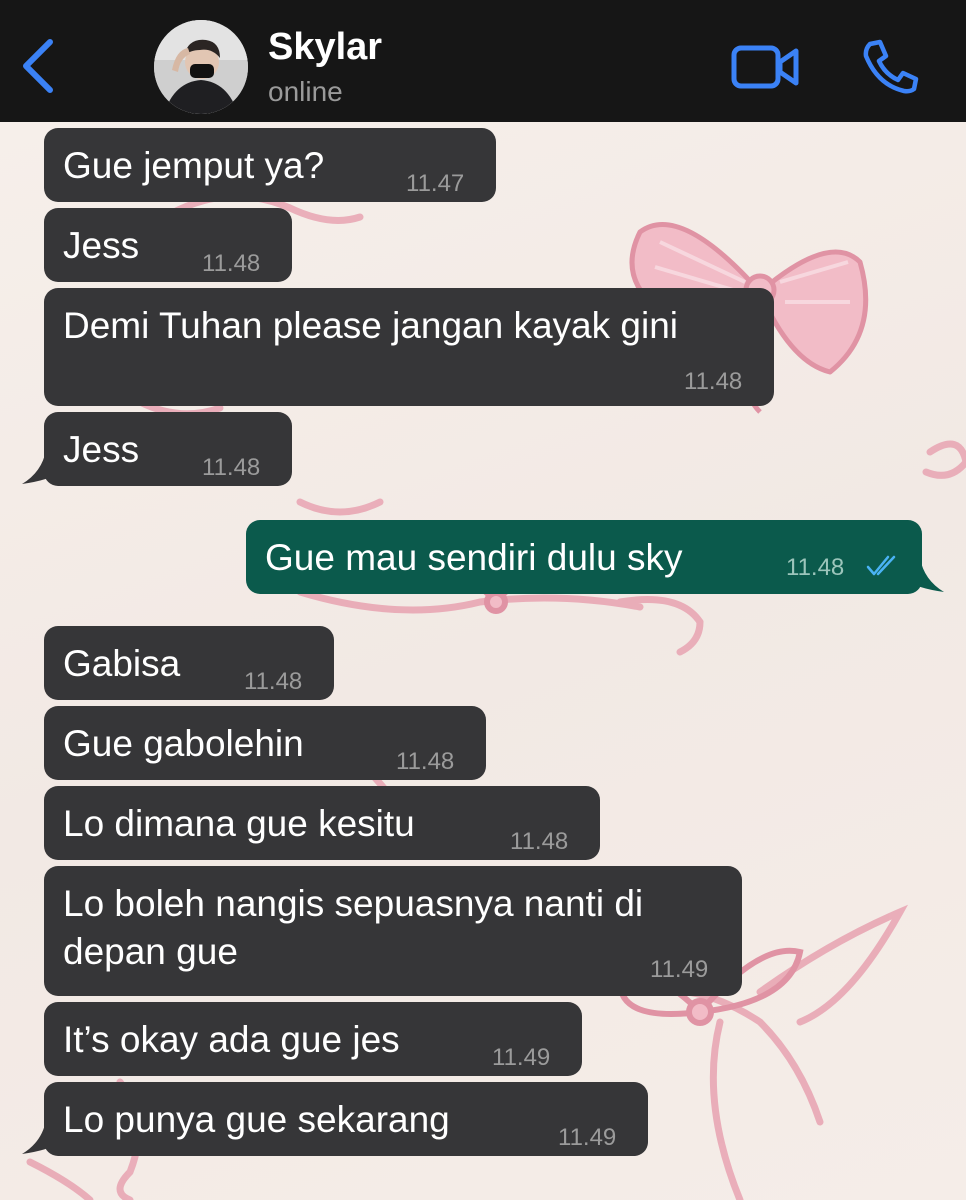 Image resolution: width=966 pixels, height=1200 pixels. Describe the element at coordinates (231, 1039) in the screenshot. I see `message-text: It’s okay ada gue jes` at that location.